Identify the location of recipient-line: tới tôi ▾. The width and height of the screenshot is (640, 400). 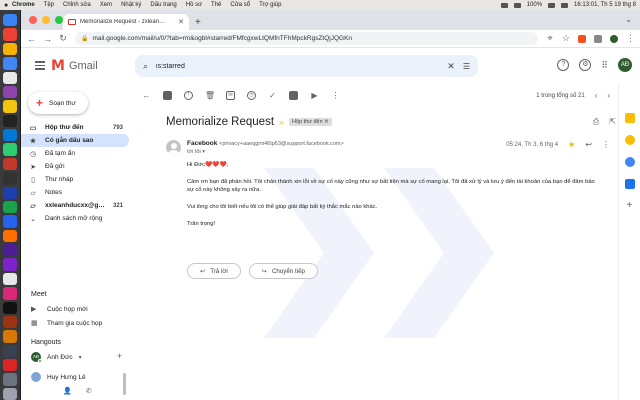
(196, 152).